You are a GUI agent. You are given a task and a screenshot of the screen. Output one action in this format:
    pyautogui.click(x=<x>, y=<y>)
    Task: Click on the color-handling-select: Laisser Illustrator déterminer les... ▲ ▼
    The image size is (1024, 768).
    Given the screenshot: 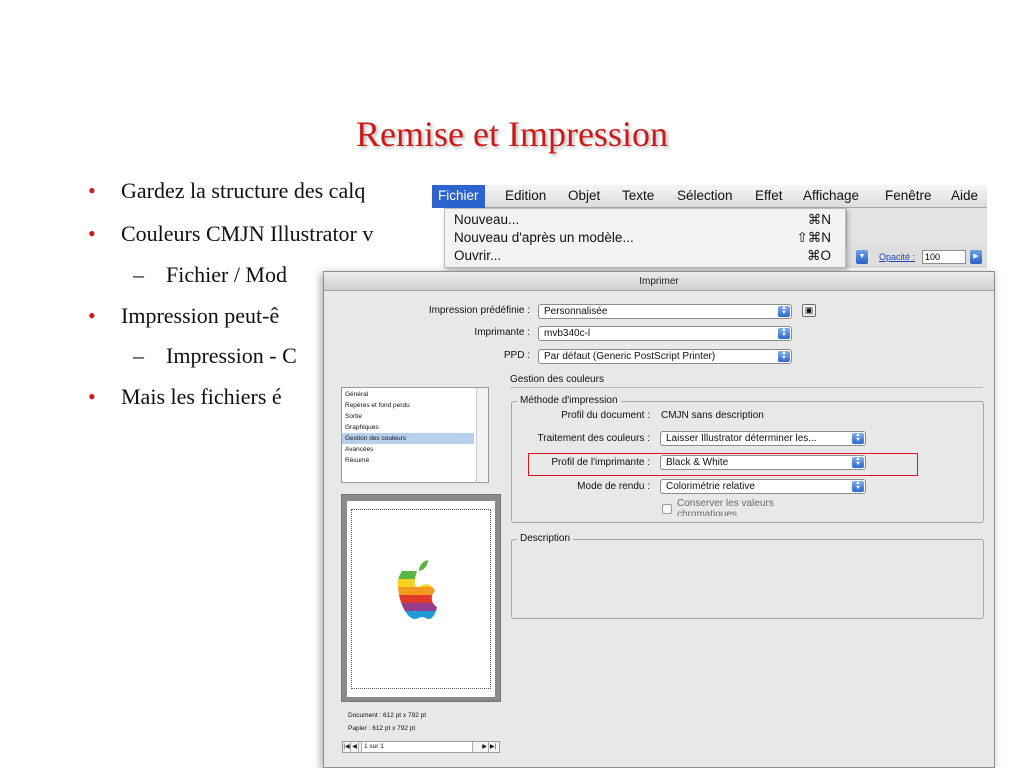 What is the action you would take?
    pyautogui.click(x=763, y=438)
    